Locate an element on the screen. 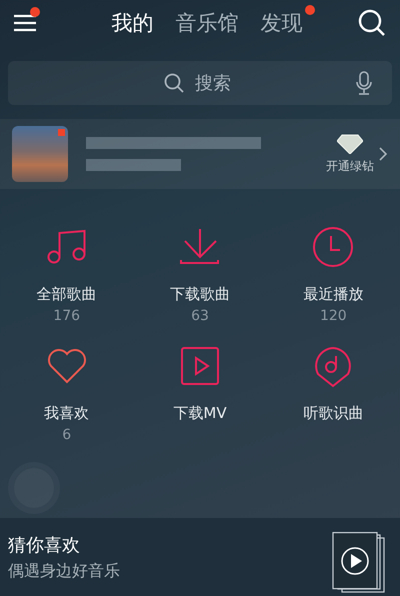 The height and width of the screenshot is (596, 400). shortcut-item: 下载歌曲 63 is located at coordinates (200, 276).